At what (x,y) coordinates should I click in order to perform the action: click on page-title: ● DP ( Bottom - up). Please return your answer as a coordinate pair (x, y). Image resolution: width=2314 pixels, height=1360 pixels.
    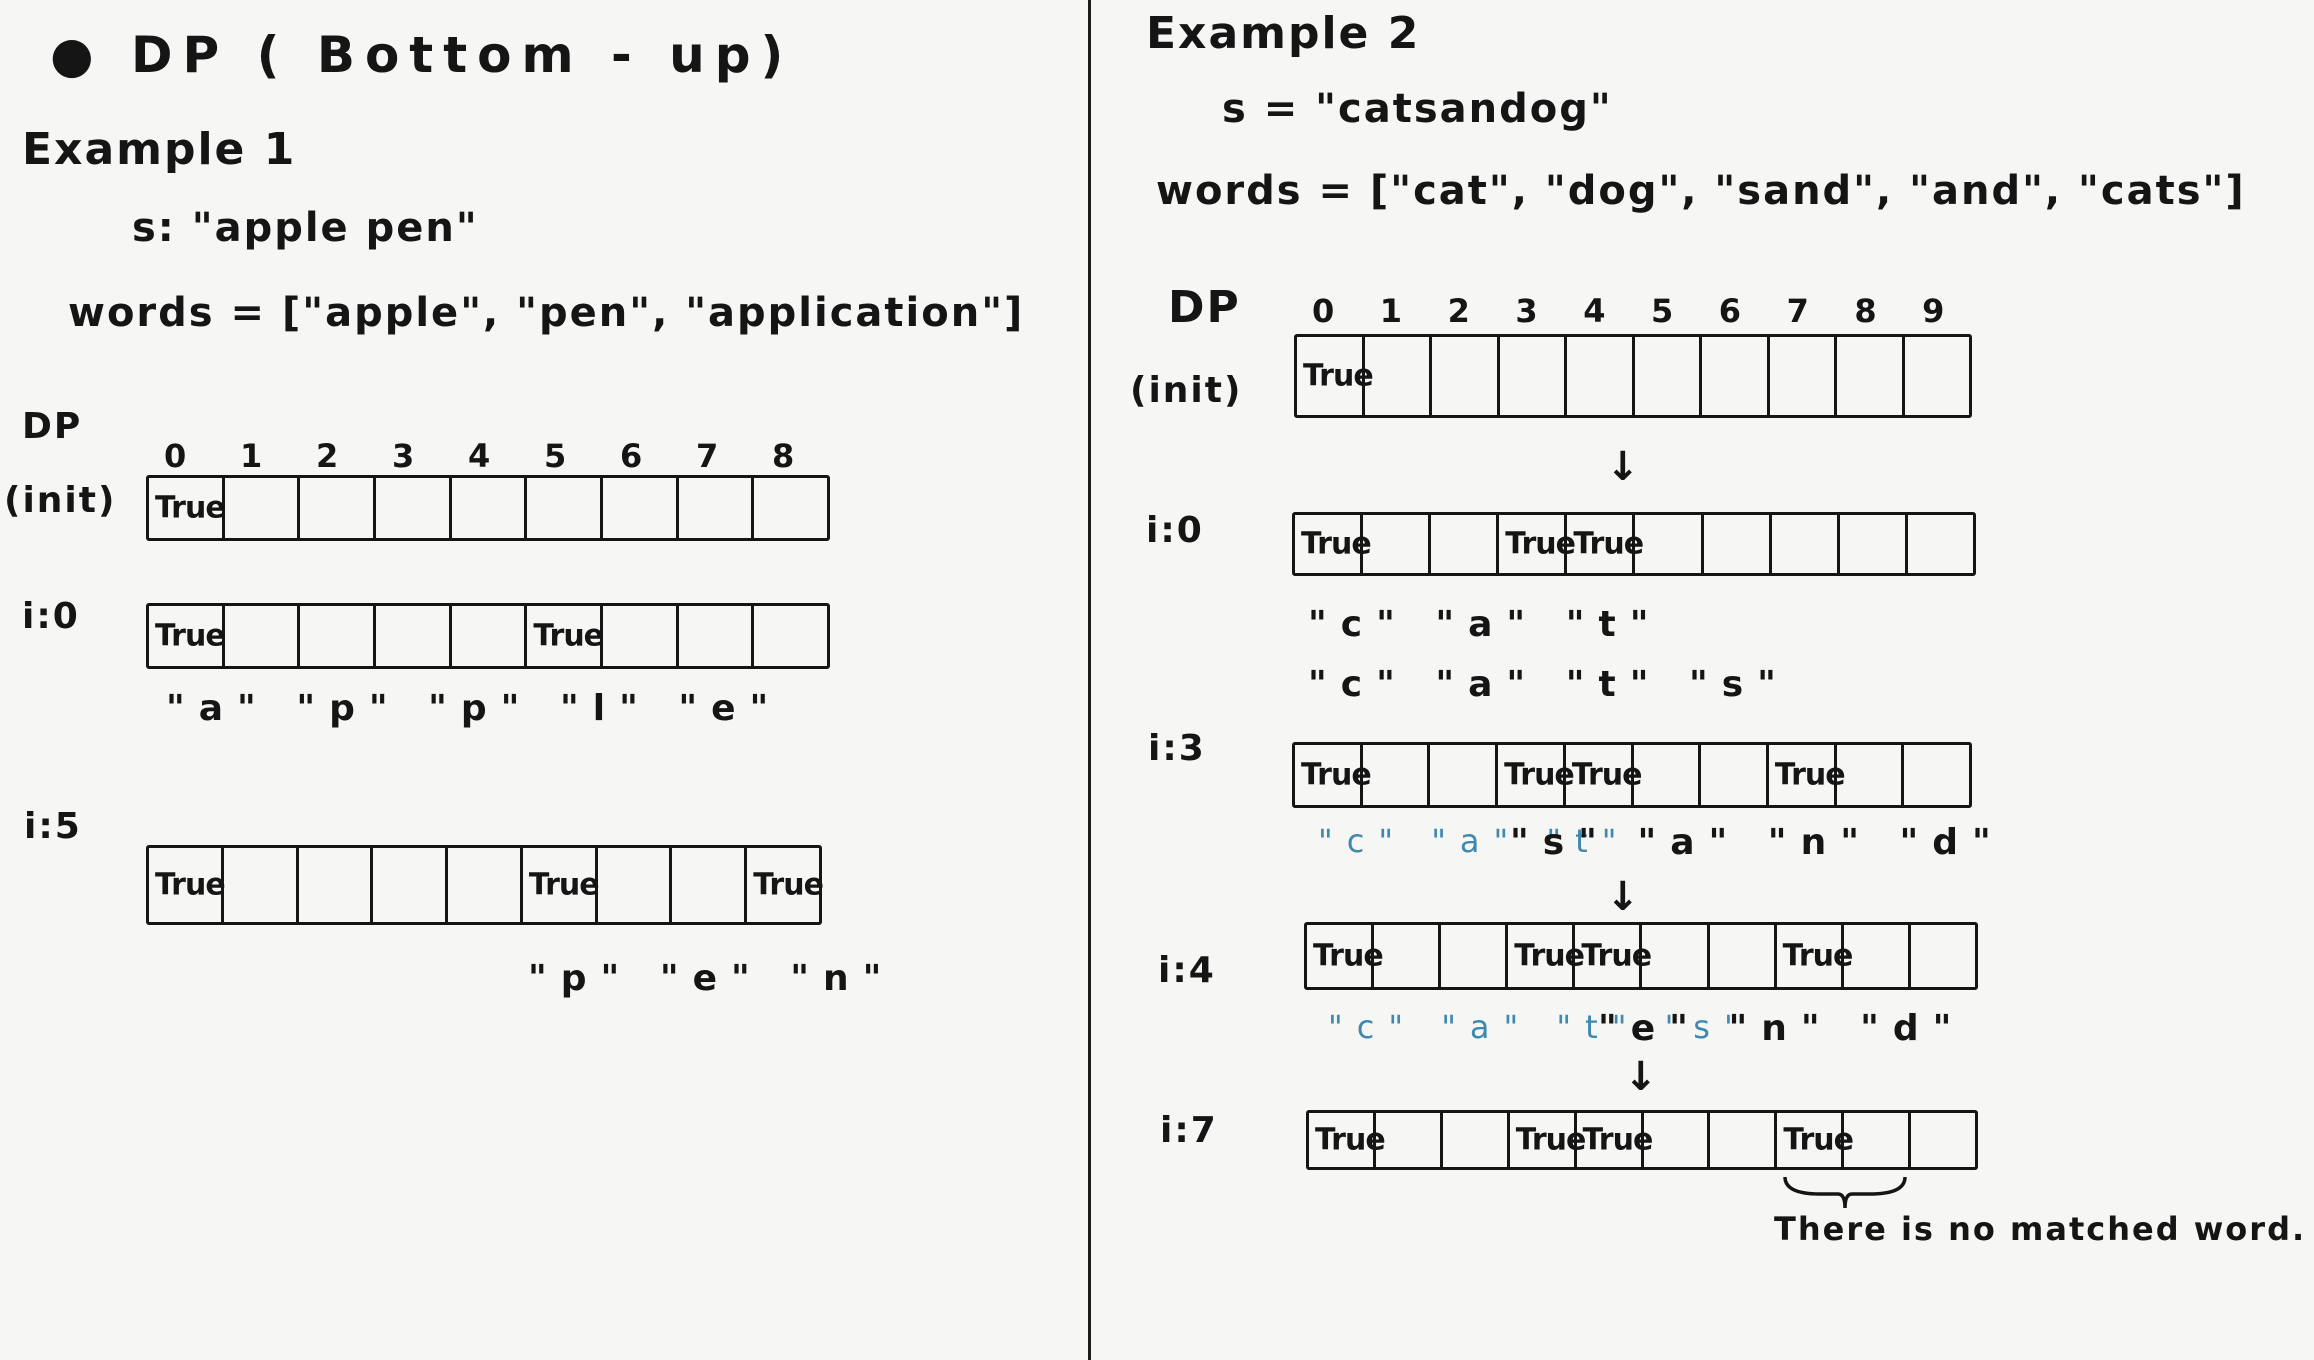
    Looking at the image, I should click on (422, 55).